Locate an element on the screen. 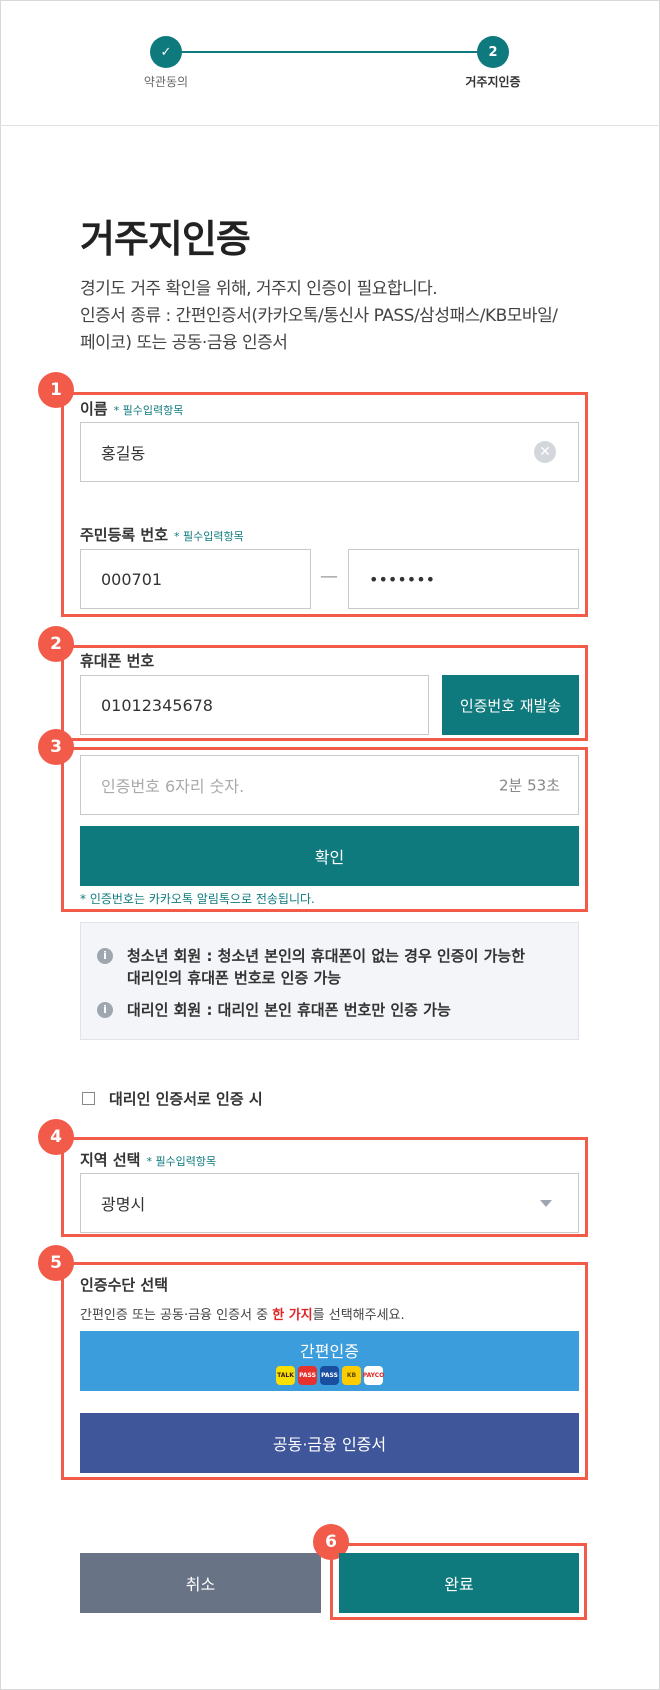 The height and width of the screenshot is (1690, 660). samsung-pass-icon: PASS is located at coordinates (329, 1375).